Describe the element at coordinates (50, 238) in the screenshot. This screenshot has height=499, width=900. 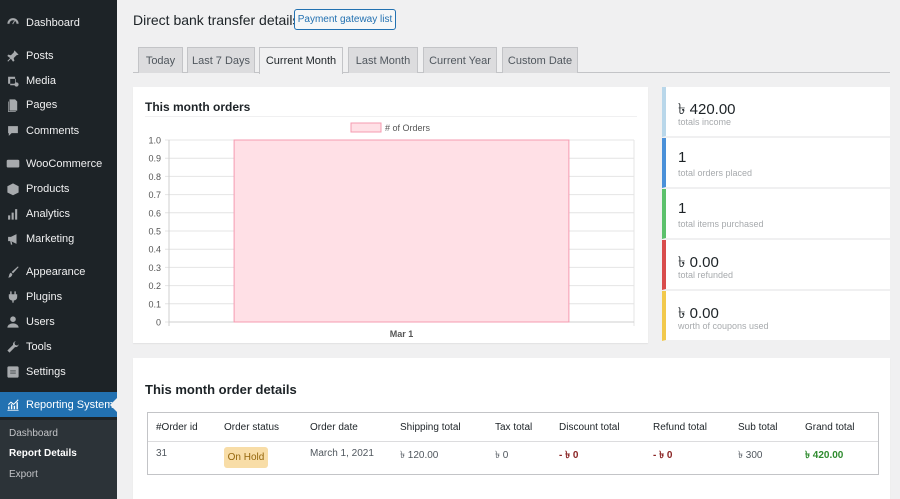
I see `menu-label: Marketing` at that location.